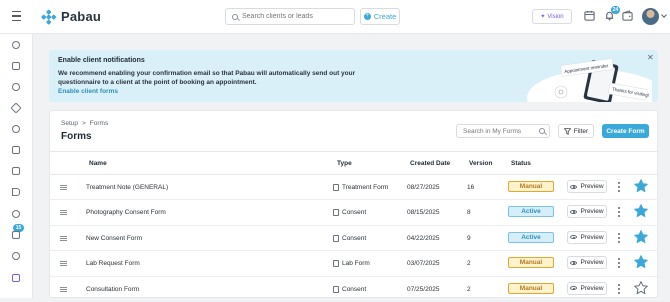 The width and height of the screenshot is (670, 302). I want to click on header-version: Version, so click(480, 163).